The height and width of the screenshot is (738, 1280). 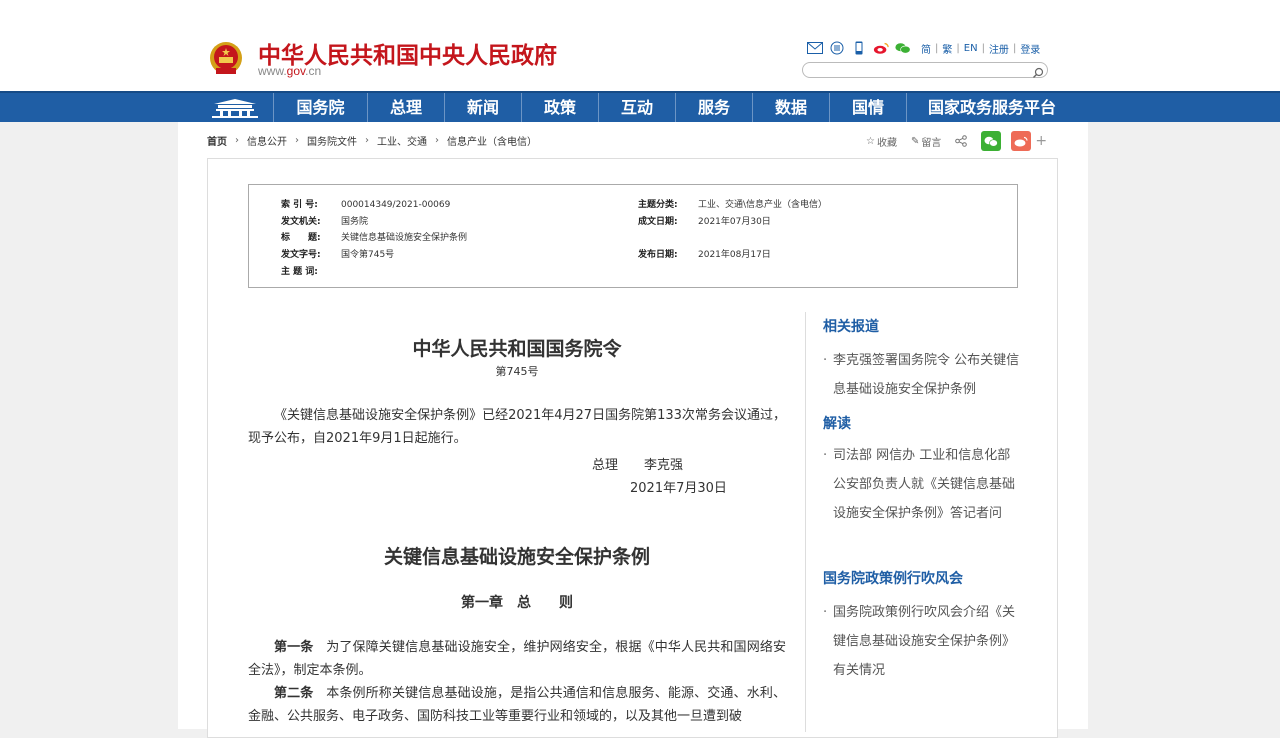 What do you see at coordinates (1041, 141) in the screenshot?
I see `more-share-icon: +` at bounding box center [1041, 141].